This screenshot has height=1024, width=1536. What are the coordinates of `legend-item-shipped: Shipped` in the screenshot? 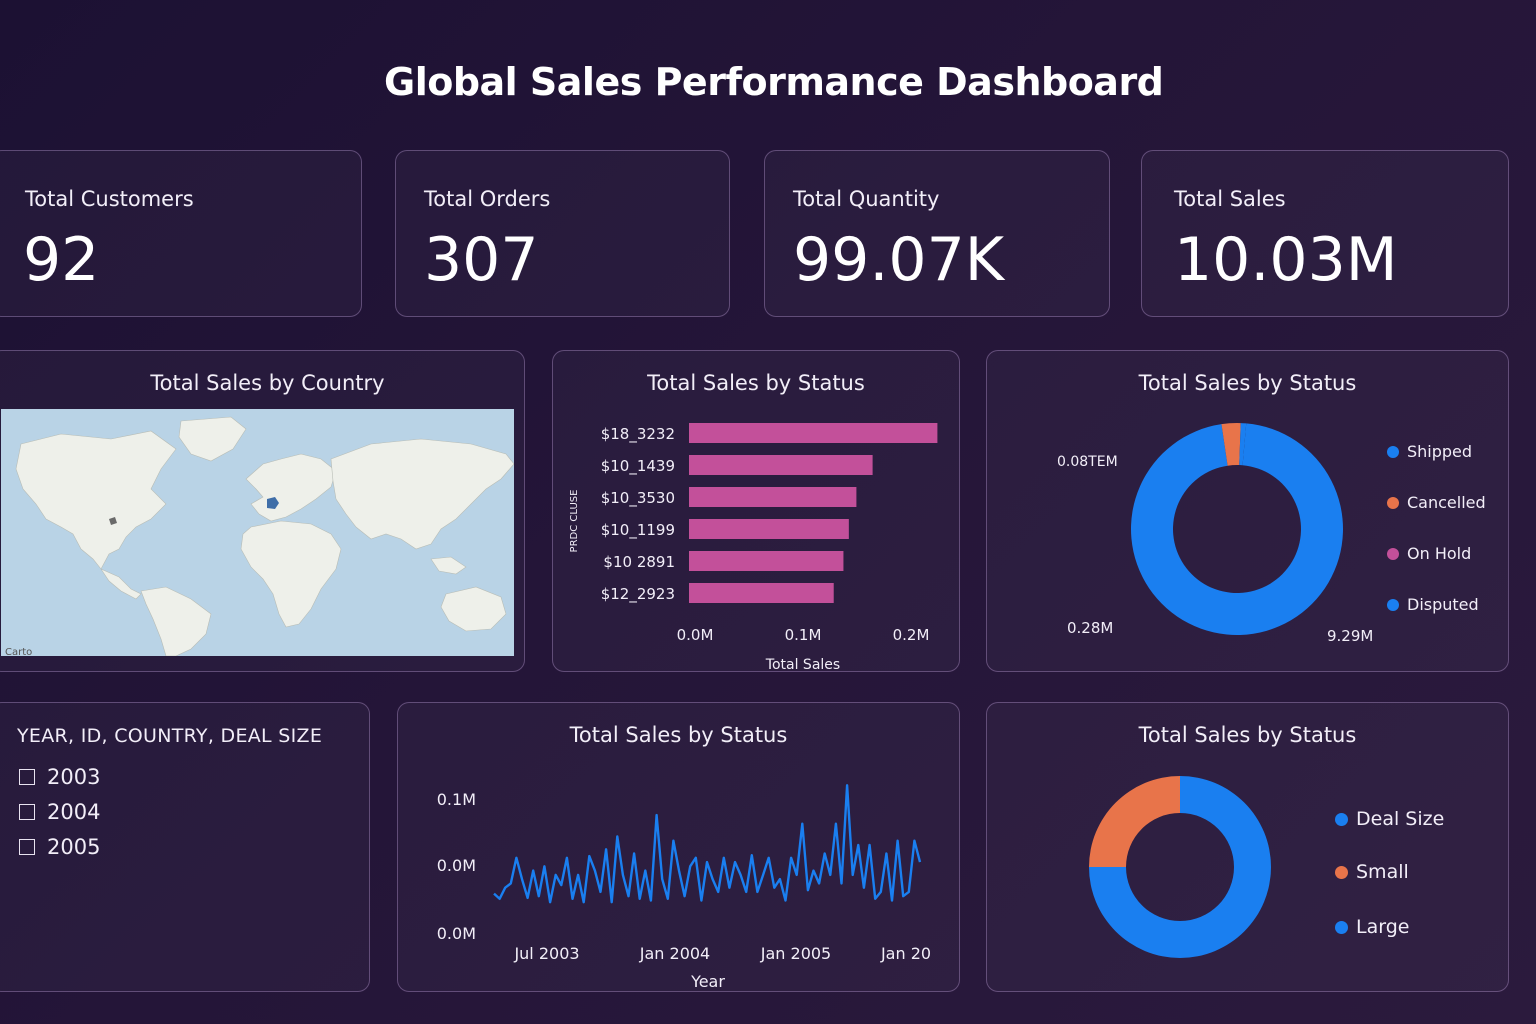 It's located at (1429, 451).